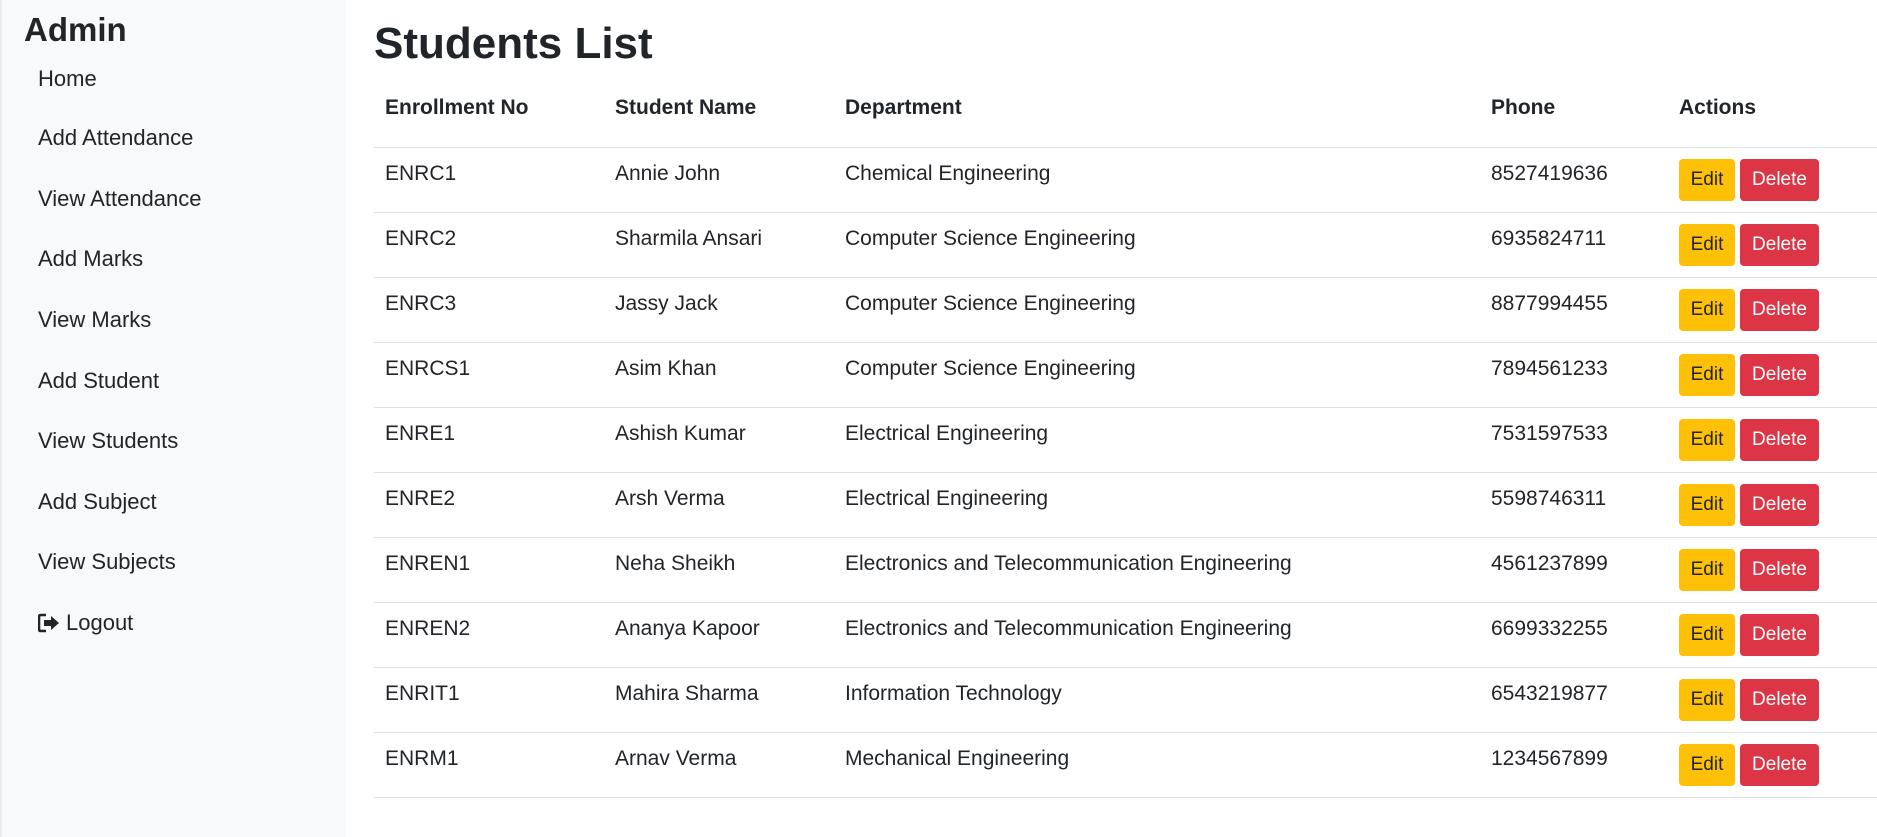  What do you see at coordinates (1574, 635) in the screenshot?
I see `cell-phone: 6699332255` at bounding box center [1574, 635].